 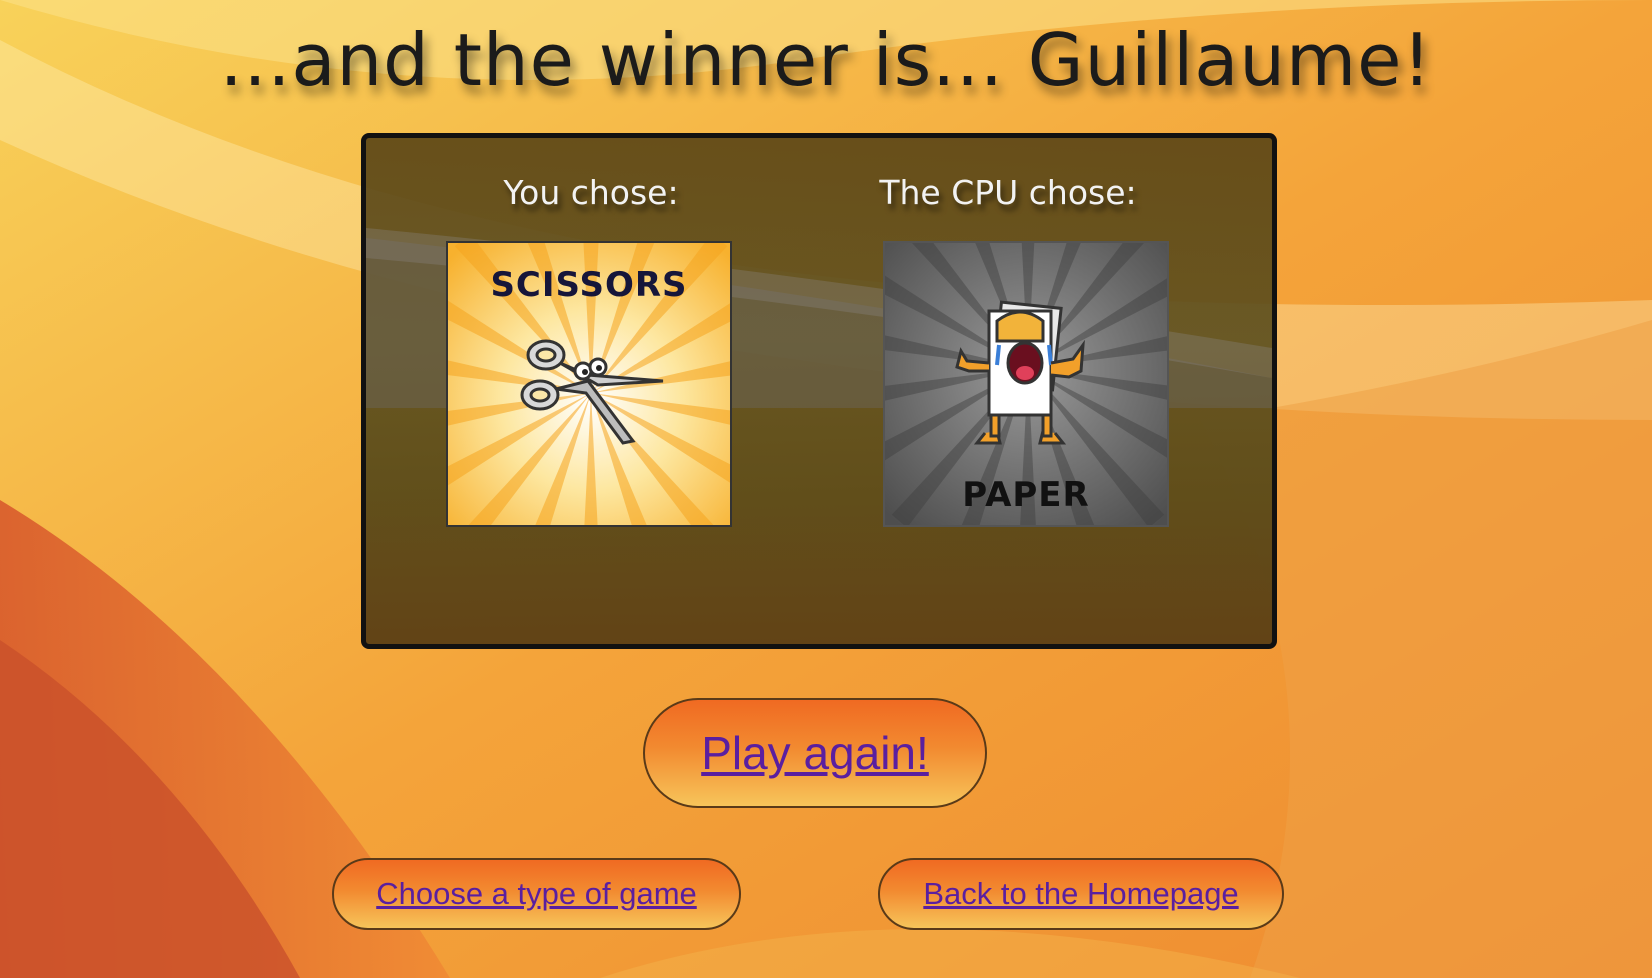 What do you see at coordinates (1026, 384) in the screenshot?
I see `cpu-choice-card: PAPER` at bounding box center [1026, 384].